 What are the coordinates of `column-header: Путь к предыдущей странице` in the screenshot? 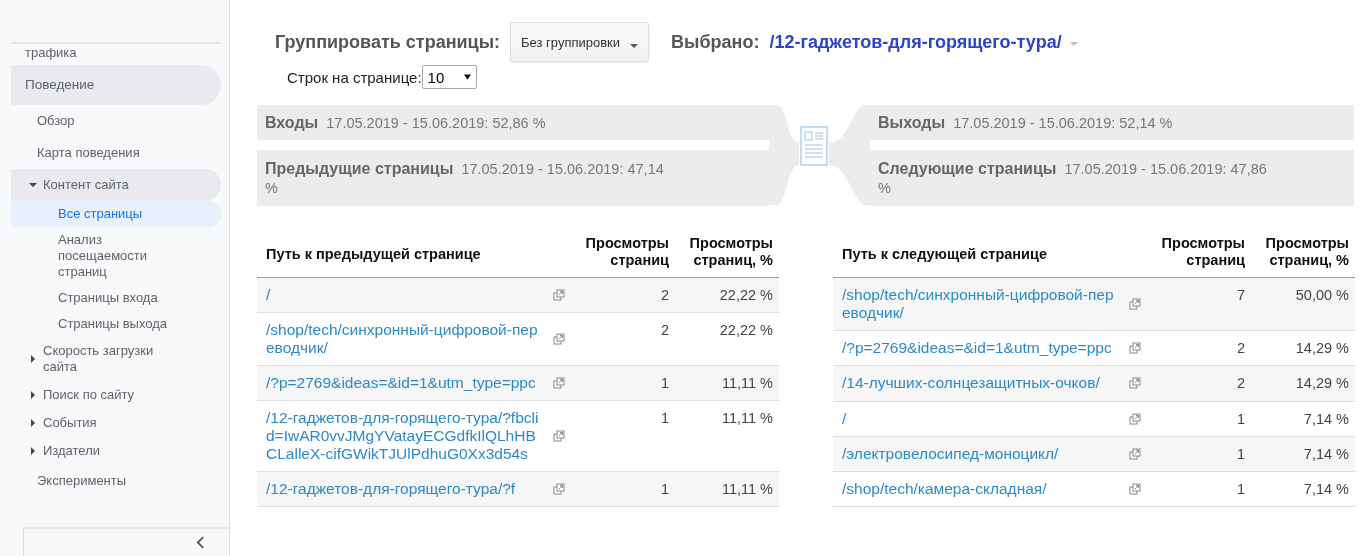 It's located at (414, 256).